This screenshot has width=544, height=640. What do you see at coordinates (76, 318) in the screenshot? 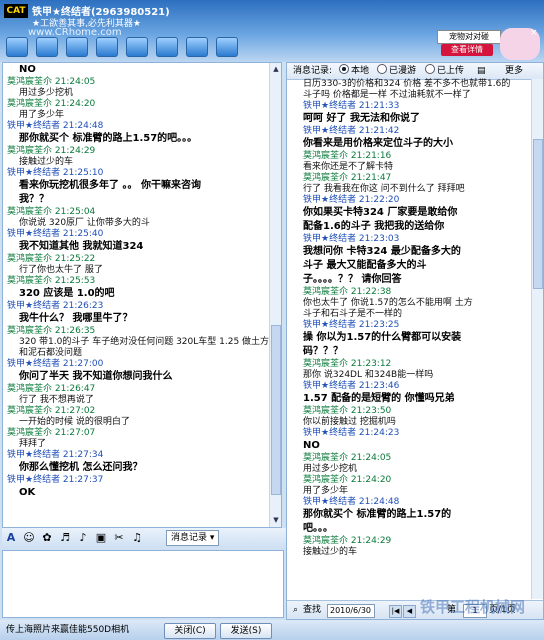
I see `message-text: 我牛什么？ 我哪里牛了？` at bounding box center [76, 318].